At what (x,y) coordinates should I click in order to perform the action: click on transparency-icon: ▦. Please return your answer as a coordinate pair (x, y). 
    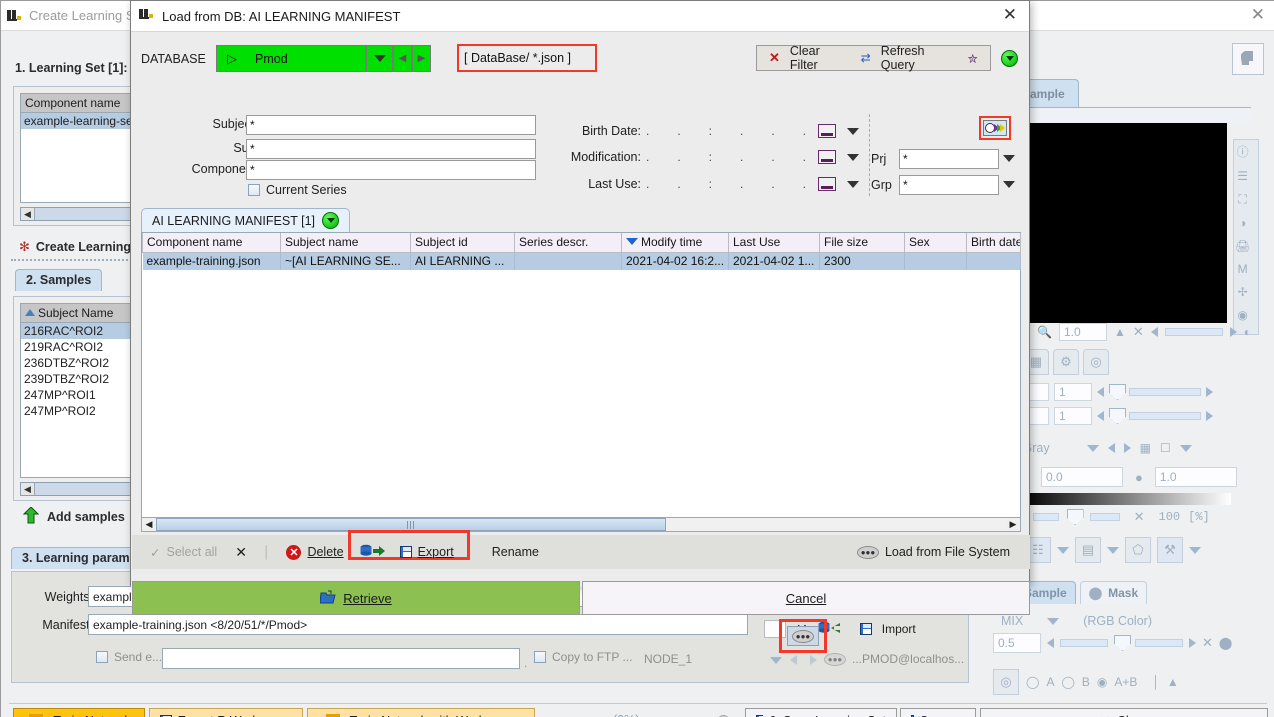
    Looking at the image, I should click on (1145, 448).